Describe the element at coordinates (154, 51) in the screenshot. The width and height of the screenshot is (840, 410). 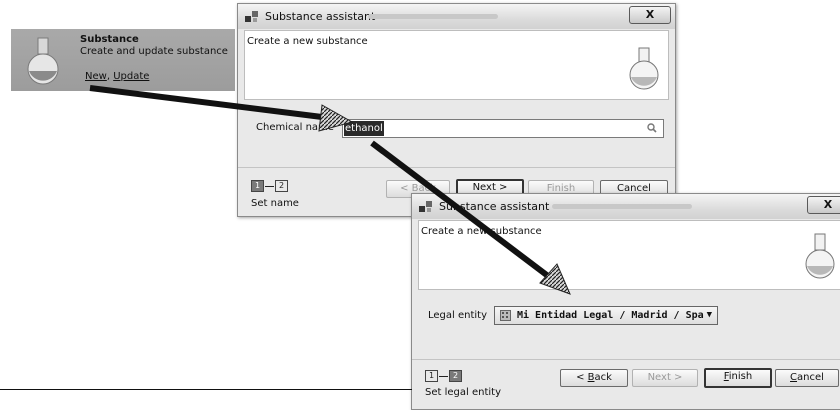
I see `card-description: Create and update substance` at that location.